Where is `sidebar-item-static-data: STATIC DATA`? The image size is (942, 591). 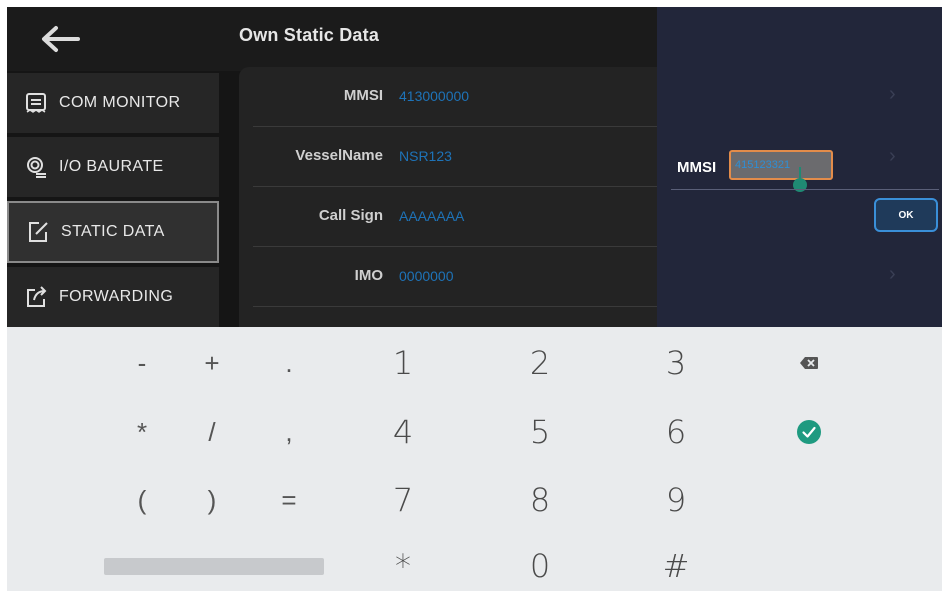 sidebar-item-static-data: STATIC DATA is located at coordinates (113, 232).